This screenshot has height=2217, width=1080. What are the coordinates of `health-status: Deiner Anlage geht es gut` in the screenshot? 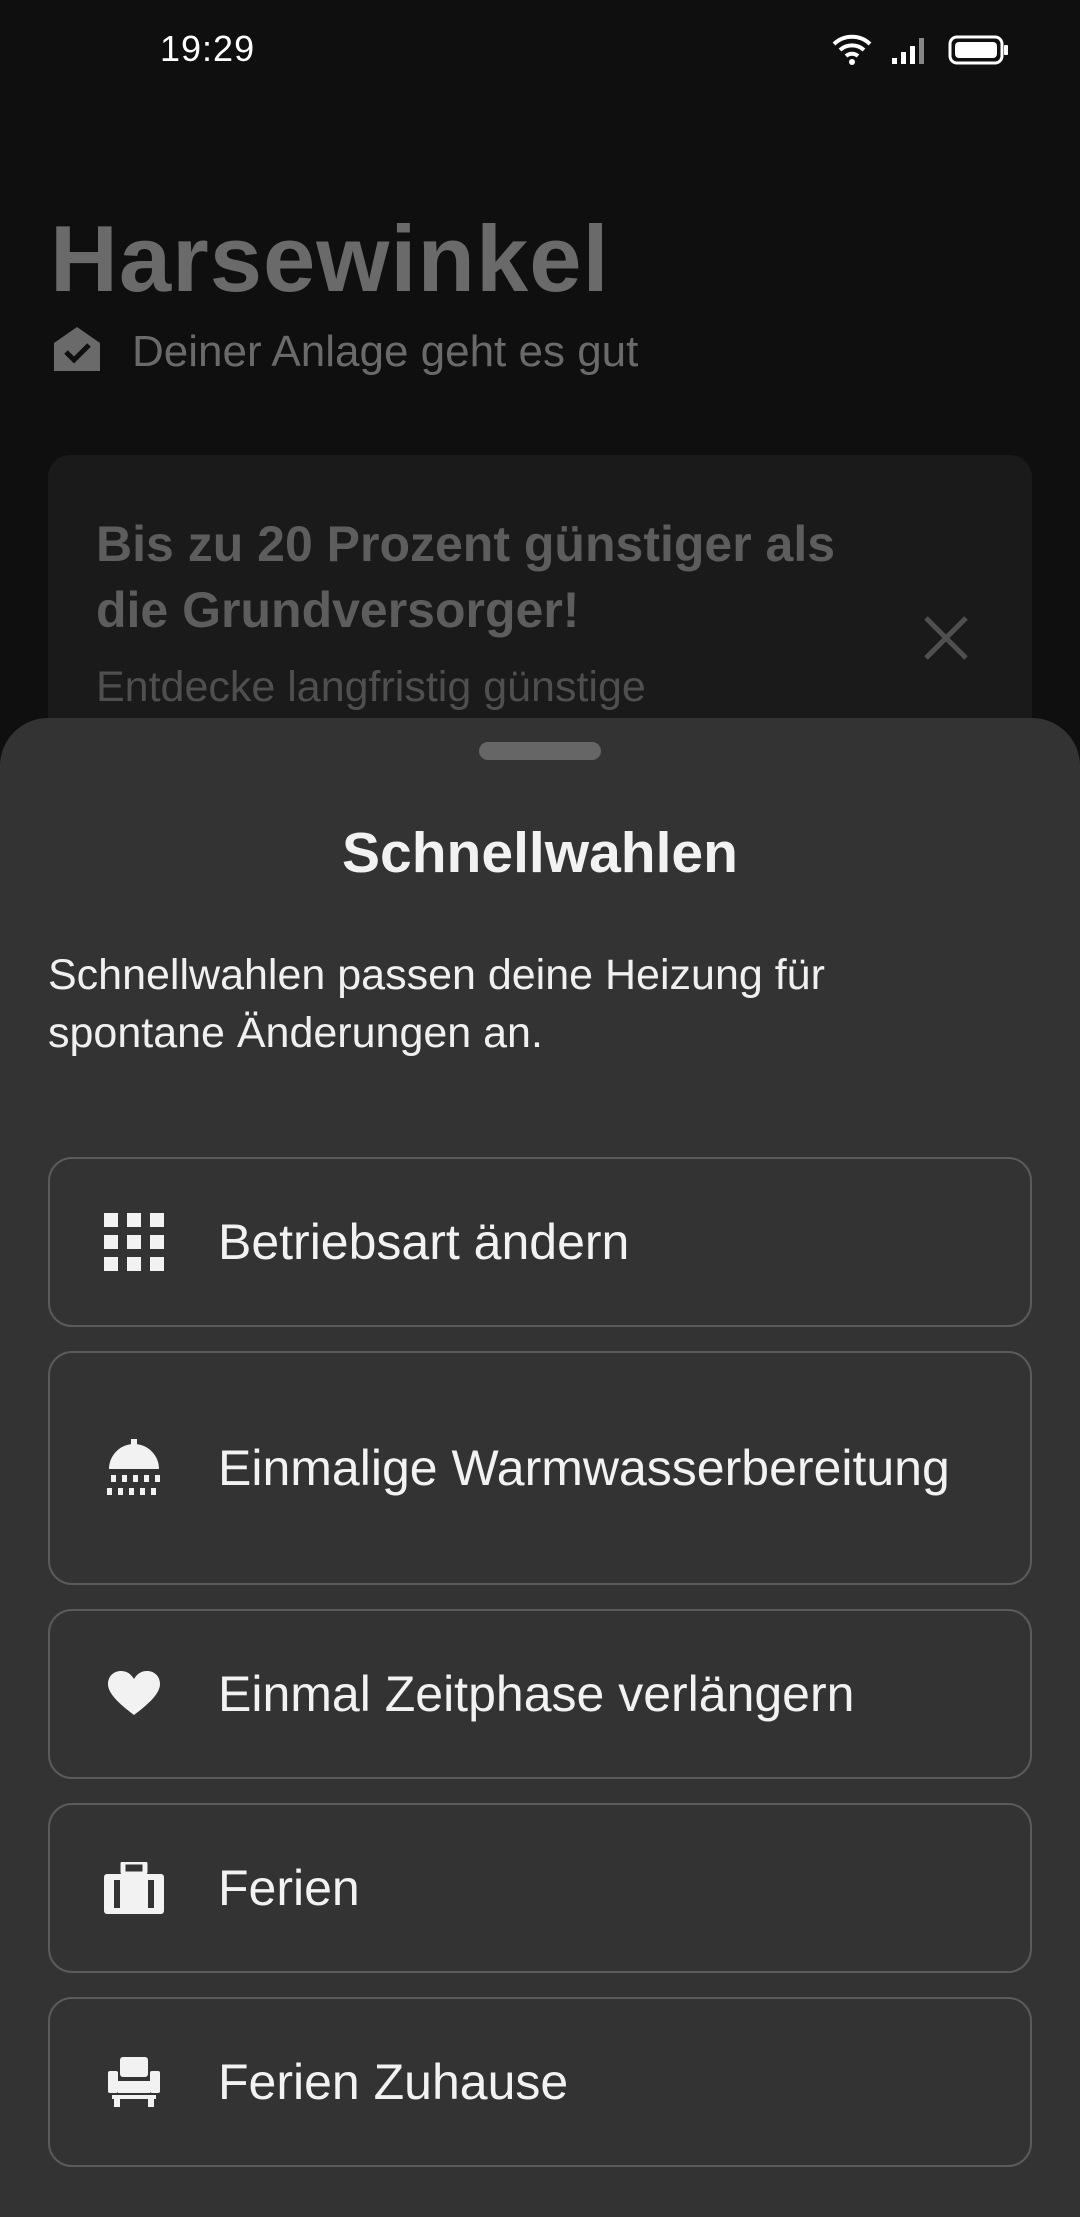 It's located at (345, 351).